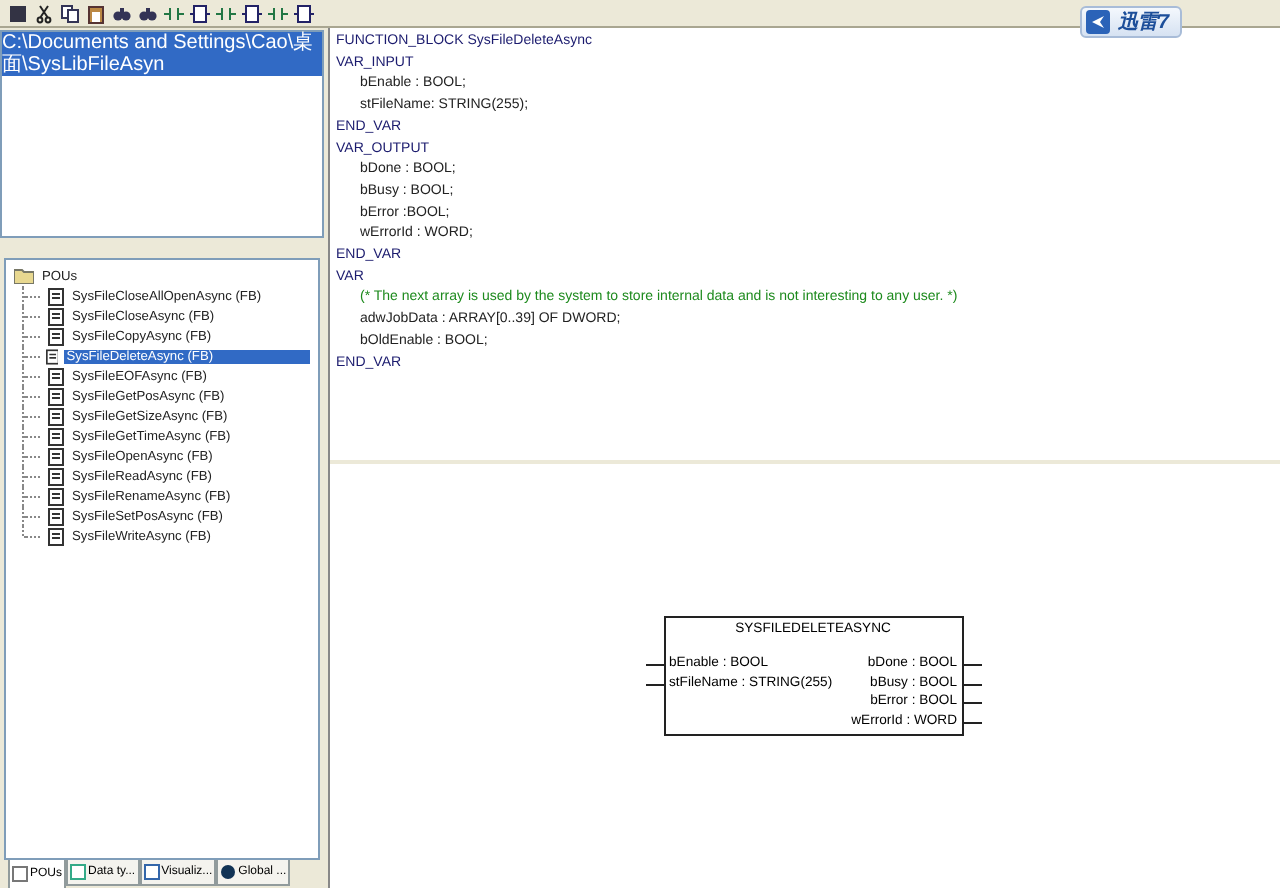 Image resolution: width=1280 pixels, height=888 pixels. I want to click on bird-icon, so click(1098, 22).